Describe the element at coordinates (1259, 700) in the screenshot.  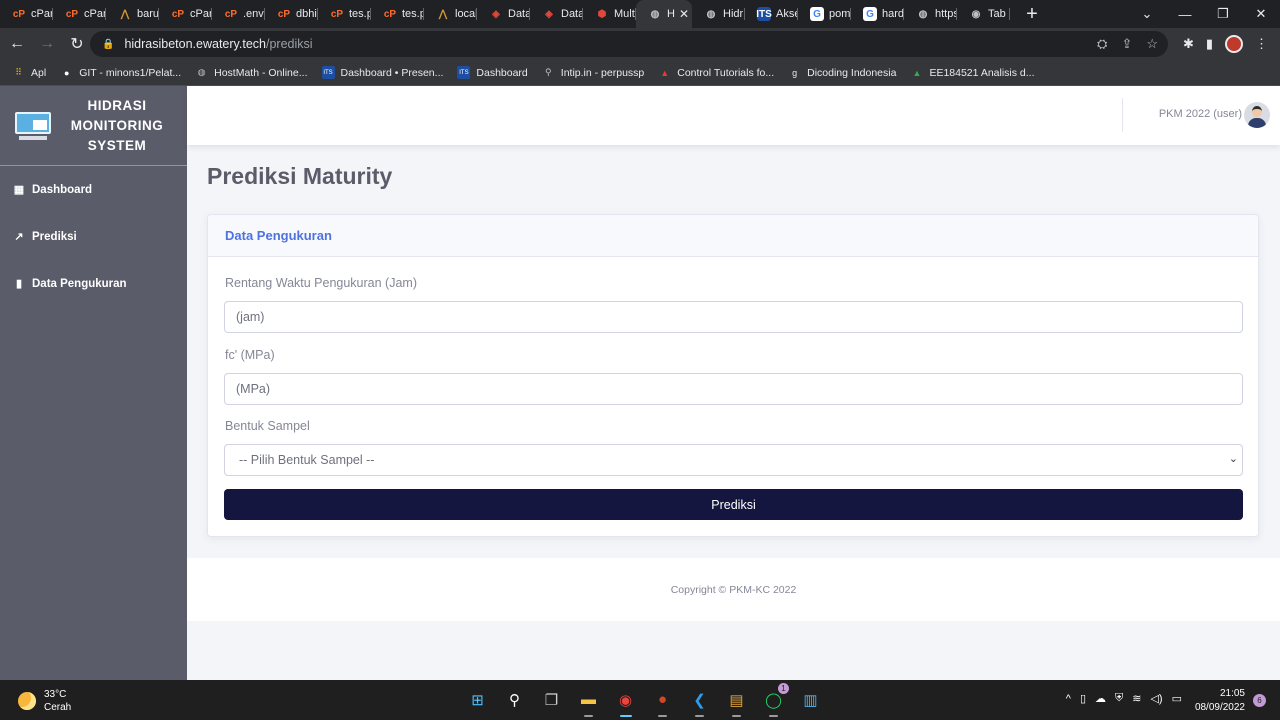
I see `notification-badge: 6` at that location.